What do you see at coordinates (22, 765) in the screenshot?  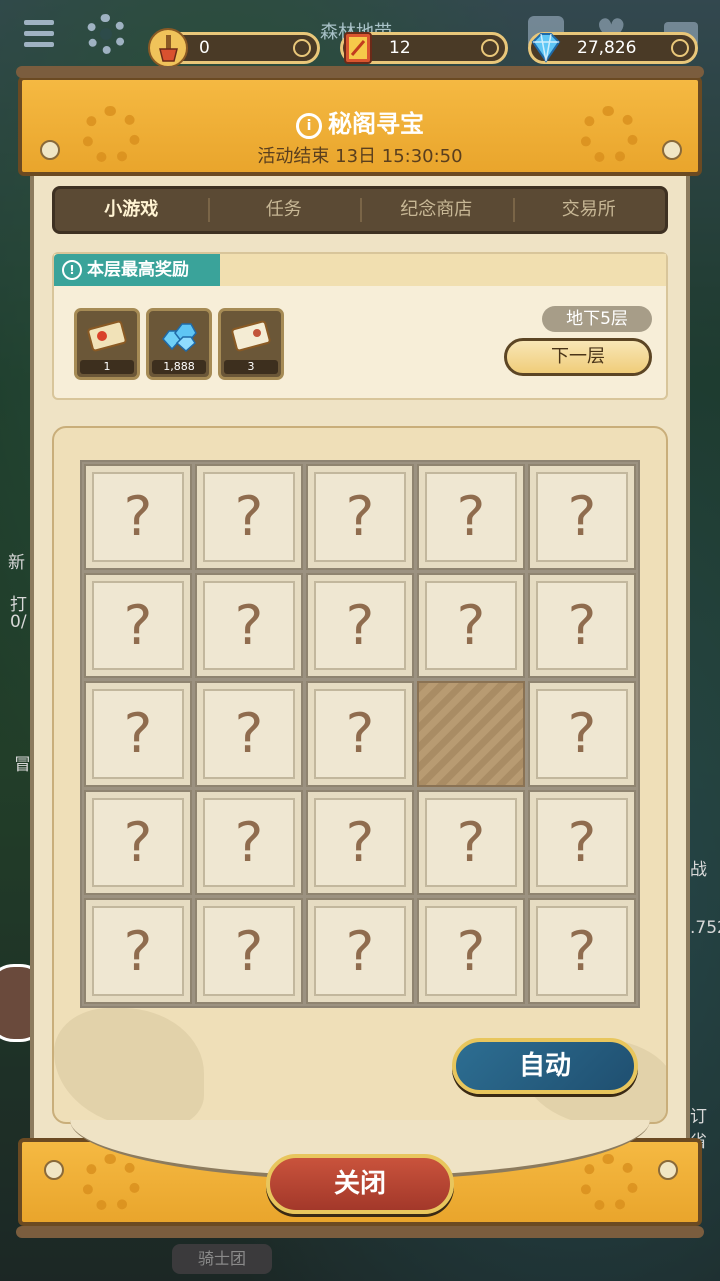 I see `bg-side-label: 冒` at bounding box center [22, 765].